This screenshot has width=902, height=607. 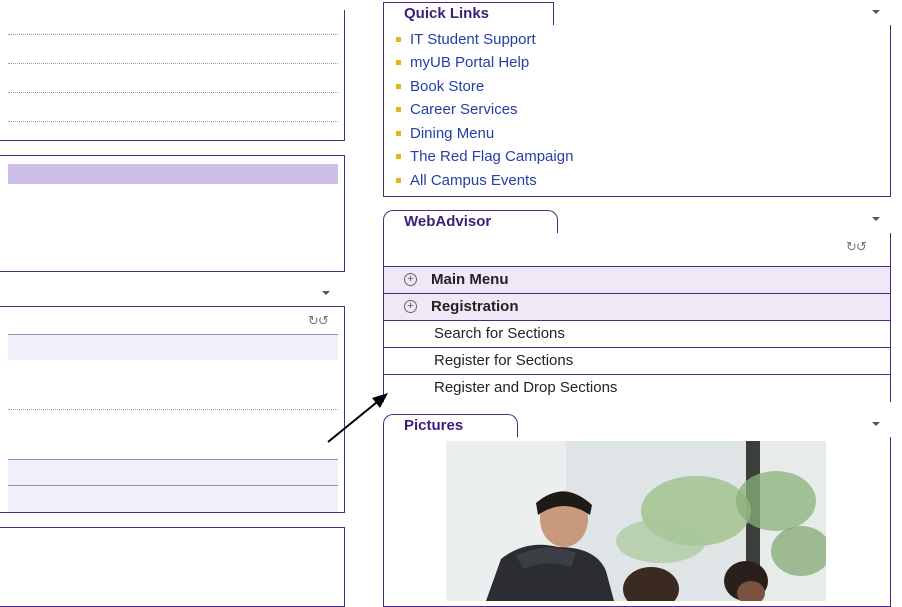 What do you see at coordinates (380, 400) in the screenshot?
I see `arrow-head-icon` at bounding box center [380, 400].